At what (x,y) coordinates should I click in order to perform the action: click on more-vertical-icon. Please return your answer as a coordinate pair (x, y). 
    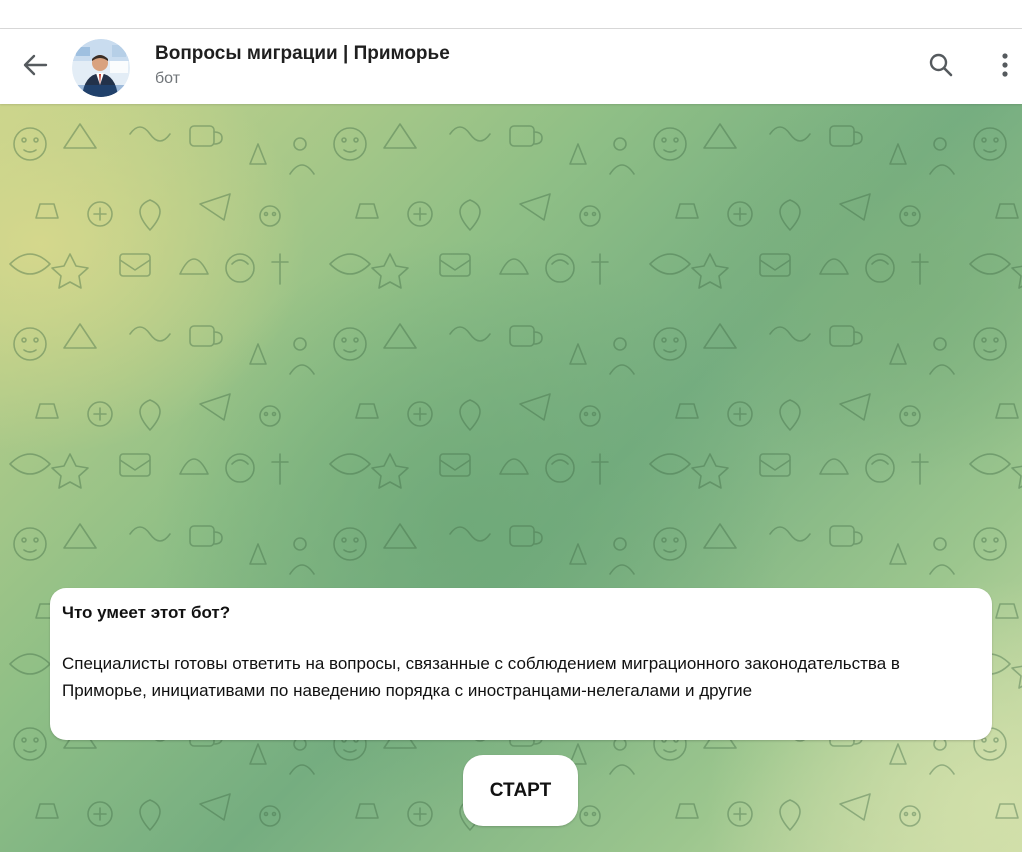
    Looking at the image, I should click on (1005, 67).